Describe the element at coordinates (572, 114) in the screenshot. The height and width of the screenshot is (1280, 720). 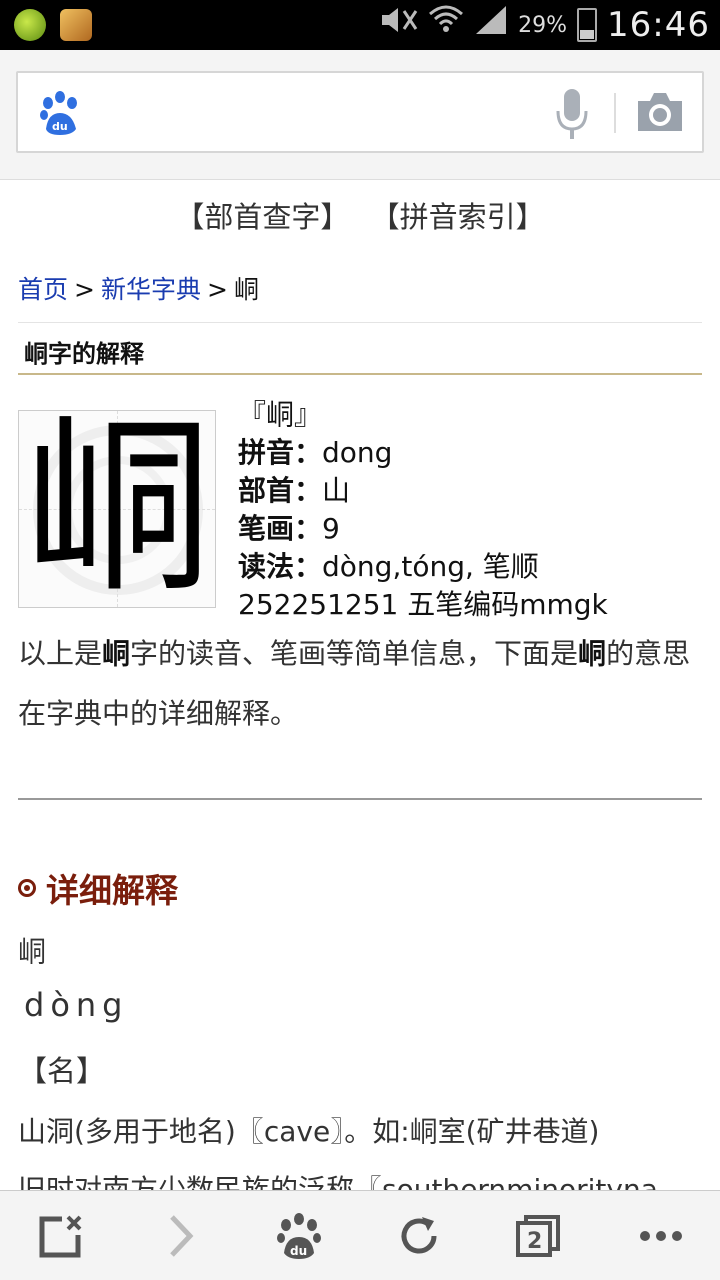
I see `microphone-icon` at that location.